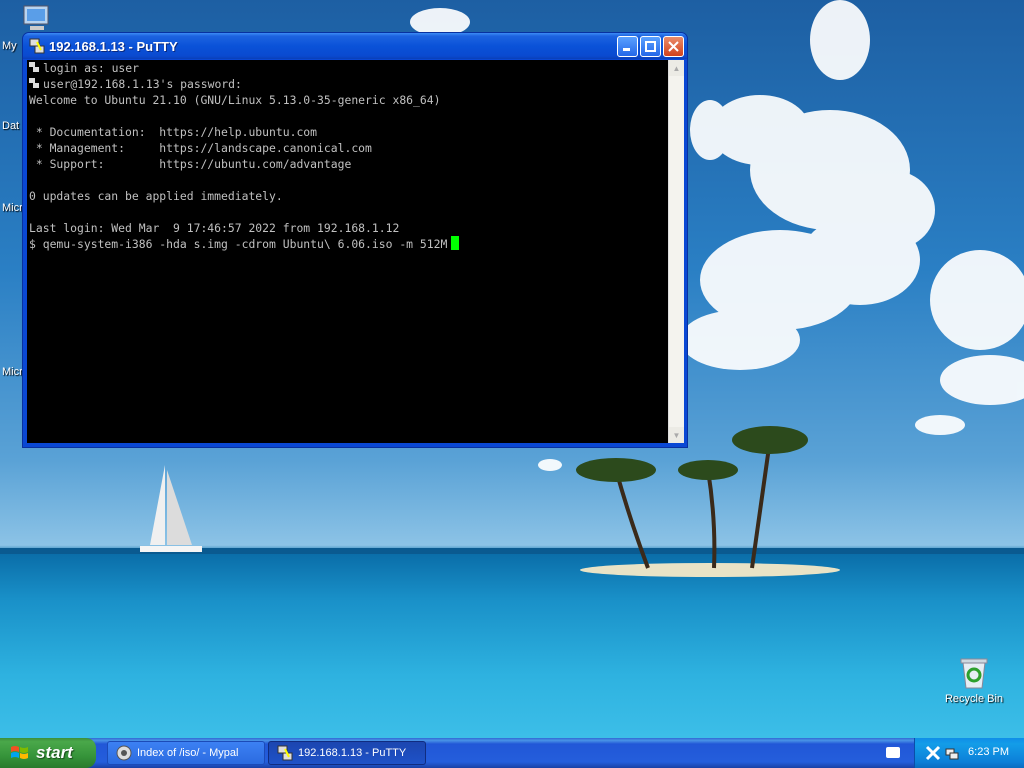 The height and width of the screenshot is (768, 1024). I want to click on start-label: start, so click(54, 752).